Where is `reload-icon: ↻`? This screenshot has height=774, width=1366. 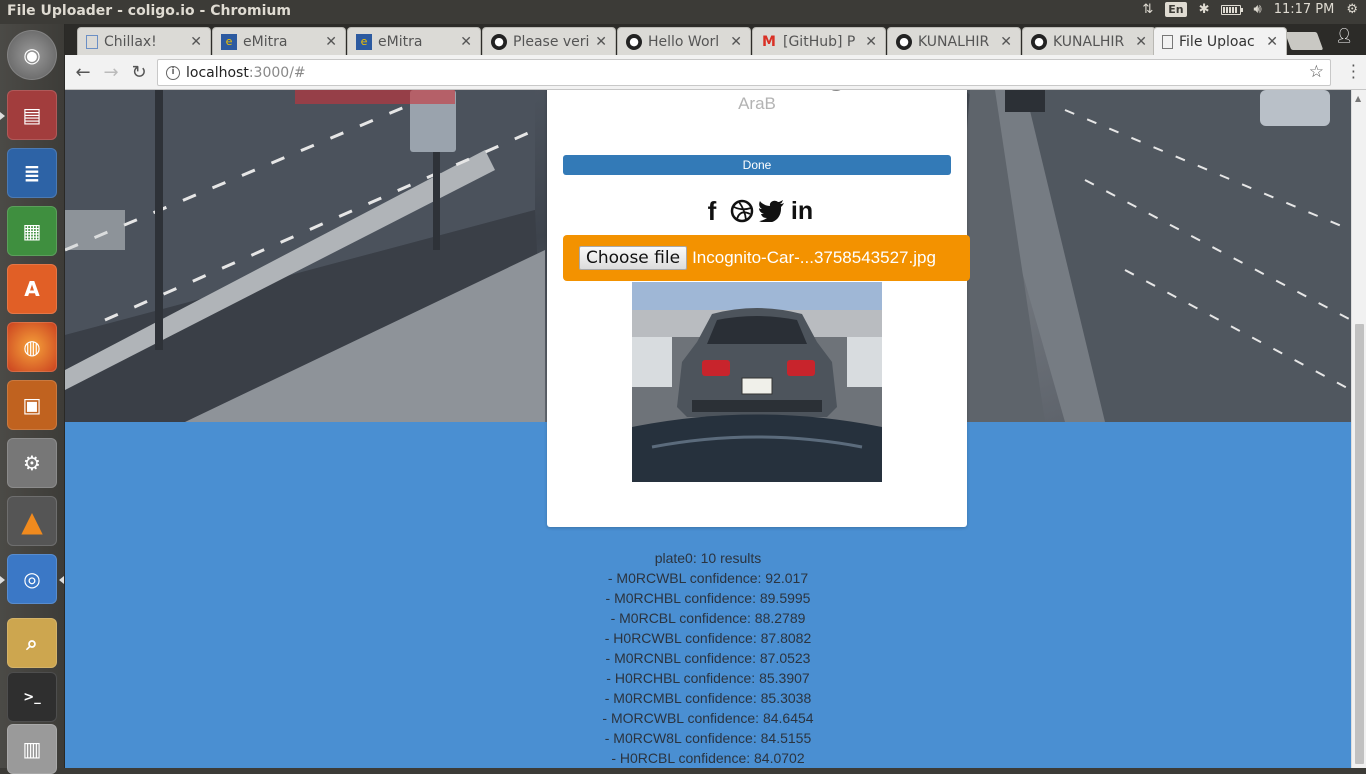
reload-icon: ↻ is located at coordinates (139, 73).